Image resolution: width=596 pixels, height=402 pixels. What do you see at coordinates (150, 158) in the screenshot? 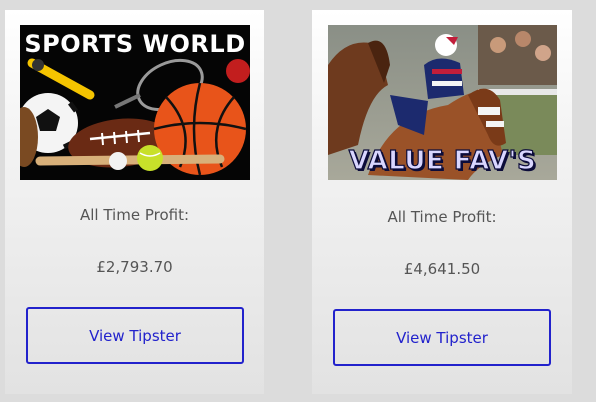
I see `tennis-ball-icon` at bounding box center [150, 158].